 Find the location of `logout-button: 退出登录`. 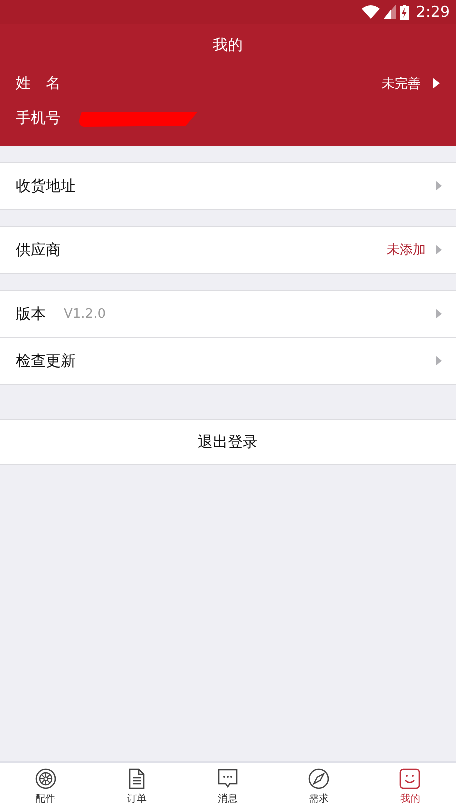

logout-button: 退出登录 is located at coordinates (228, 442).